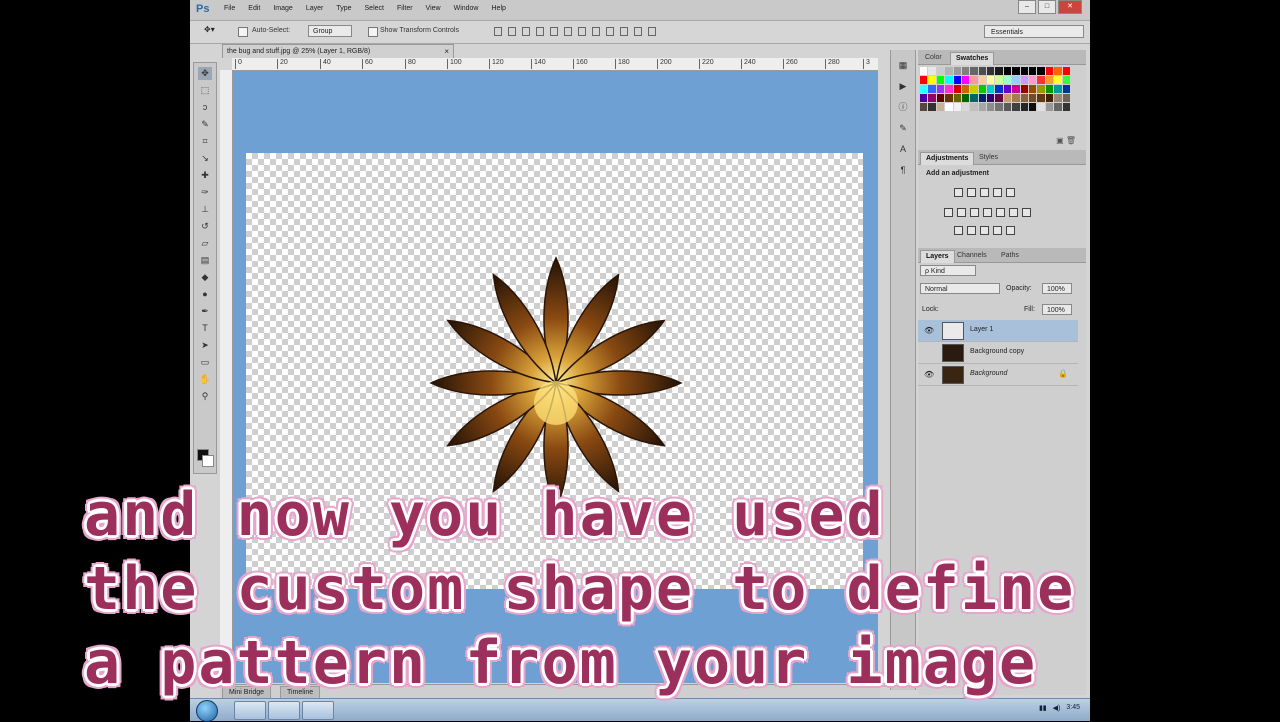 The height and width of the screenshot is (722, 1280). I want to click on brush-presets-icon: ✎, so click(903, 128).